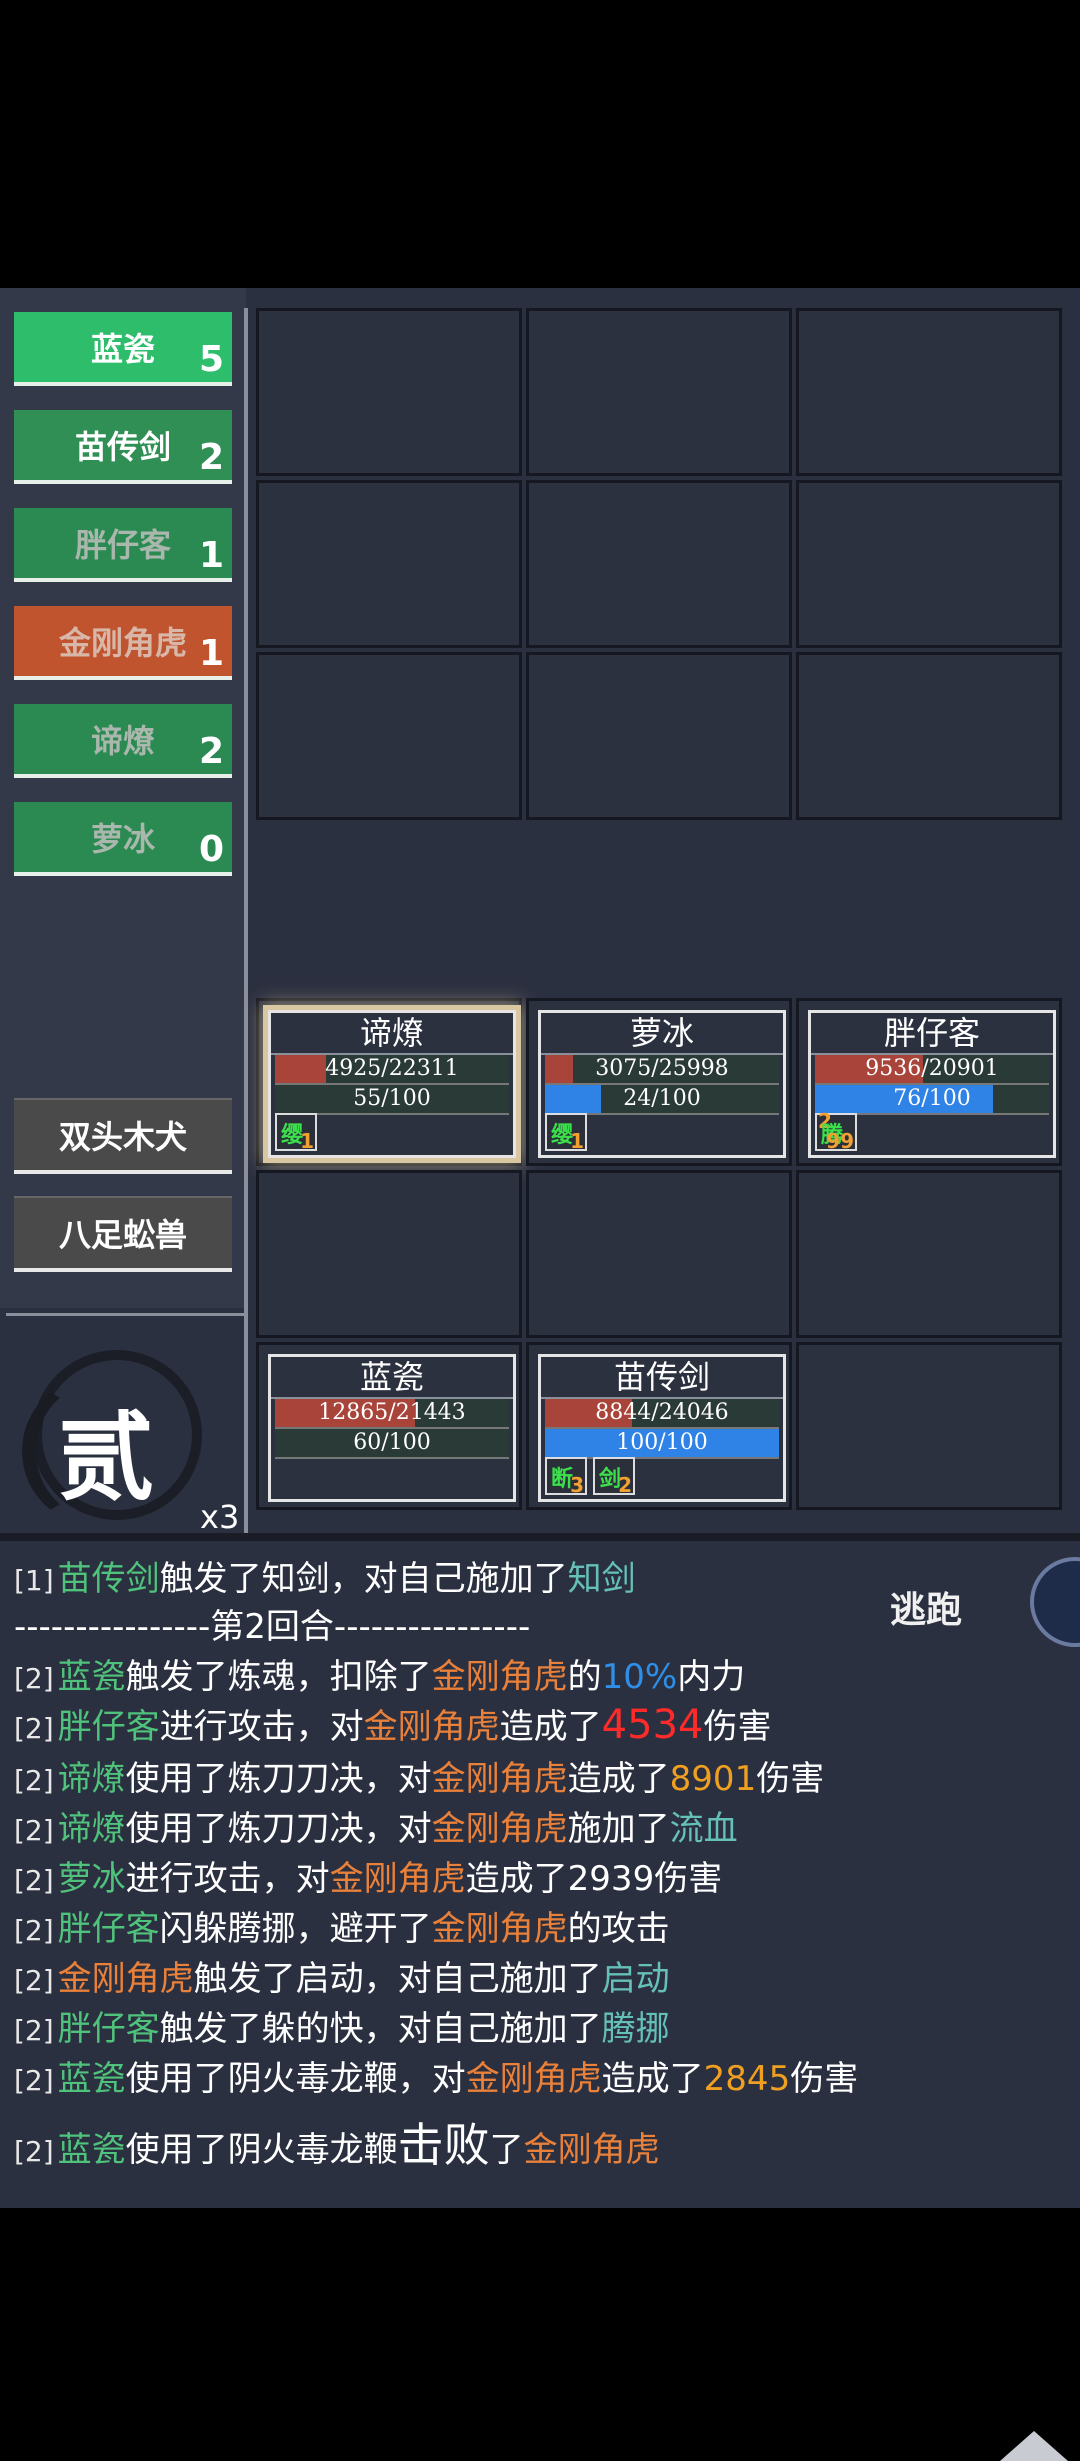  I want to click on round-indicator: 贰 x3, so click(123, 1428).